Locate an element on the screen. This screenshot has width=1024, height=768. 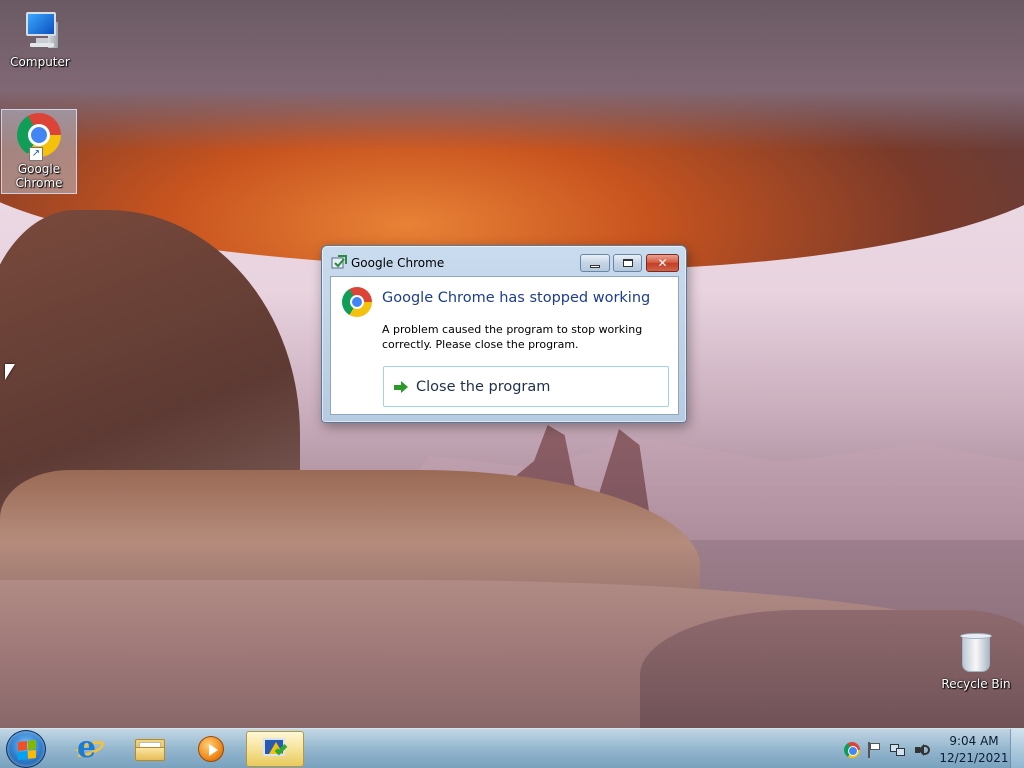
network-icon is located at coordinates (898, 750).